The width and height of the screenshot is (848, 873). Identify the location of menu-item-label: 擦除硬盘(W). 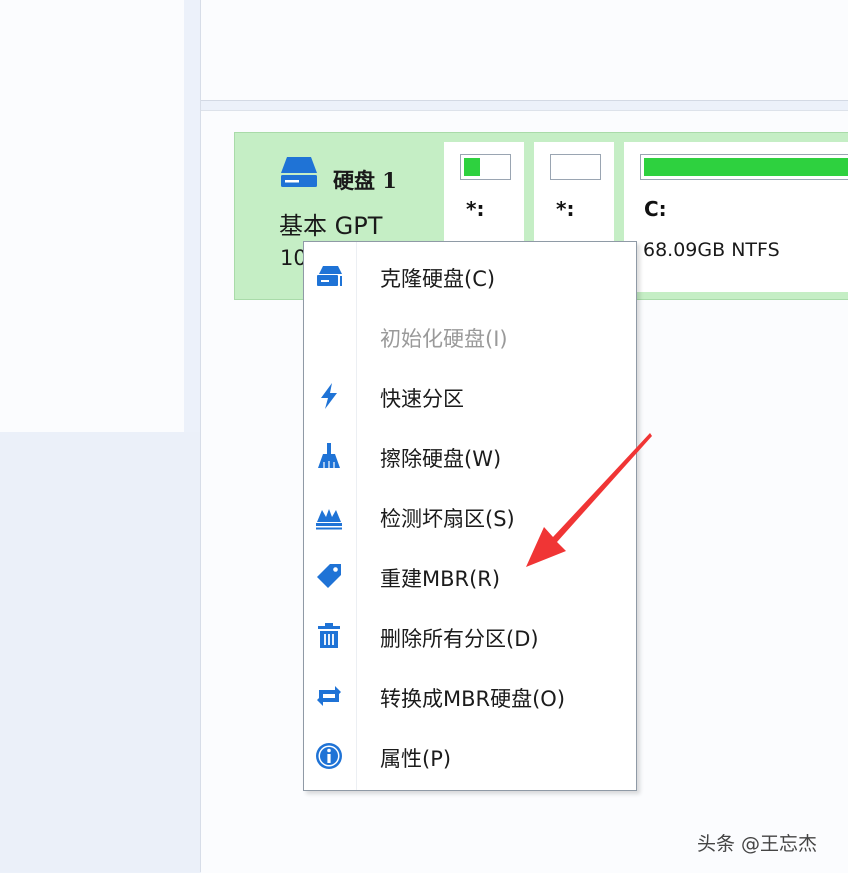
(441, 459).